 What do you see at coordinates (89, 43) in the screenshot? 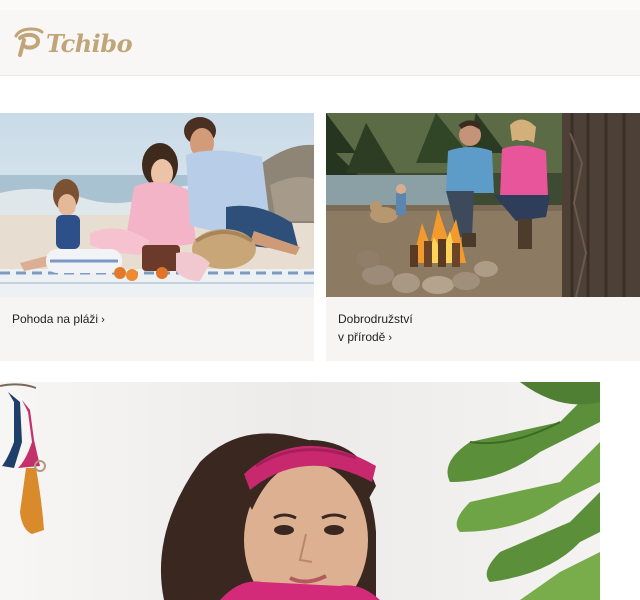
I see `brand-wordmark: Tchibo` at bounding box center [89, 43].